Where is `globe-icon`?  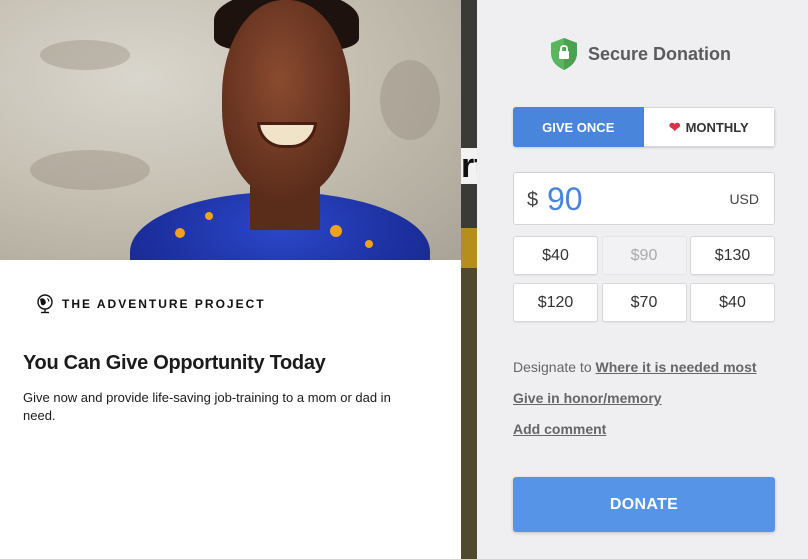 globe-icon is located at coordinates (45, 304).